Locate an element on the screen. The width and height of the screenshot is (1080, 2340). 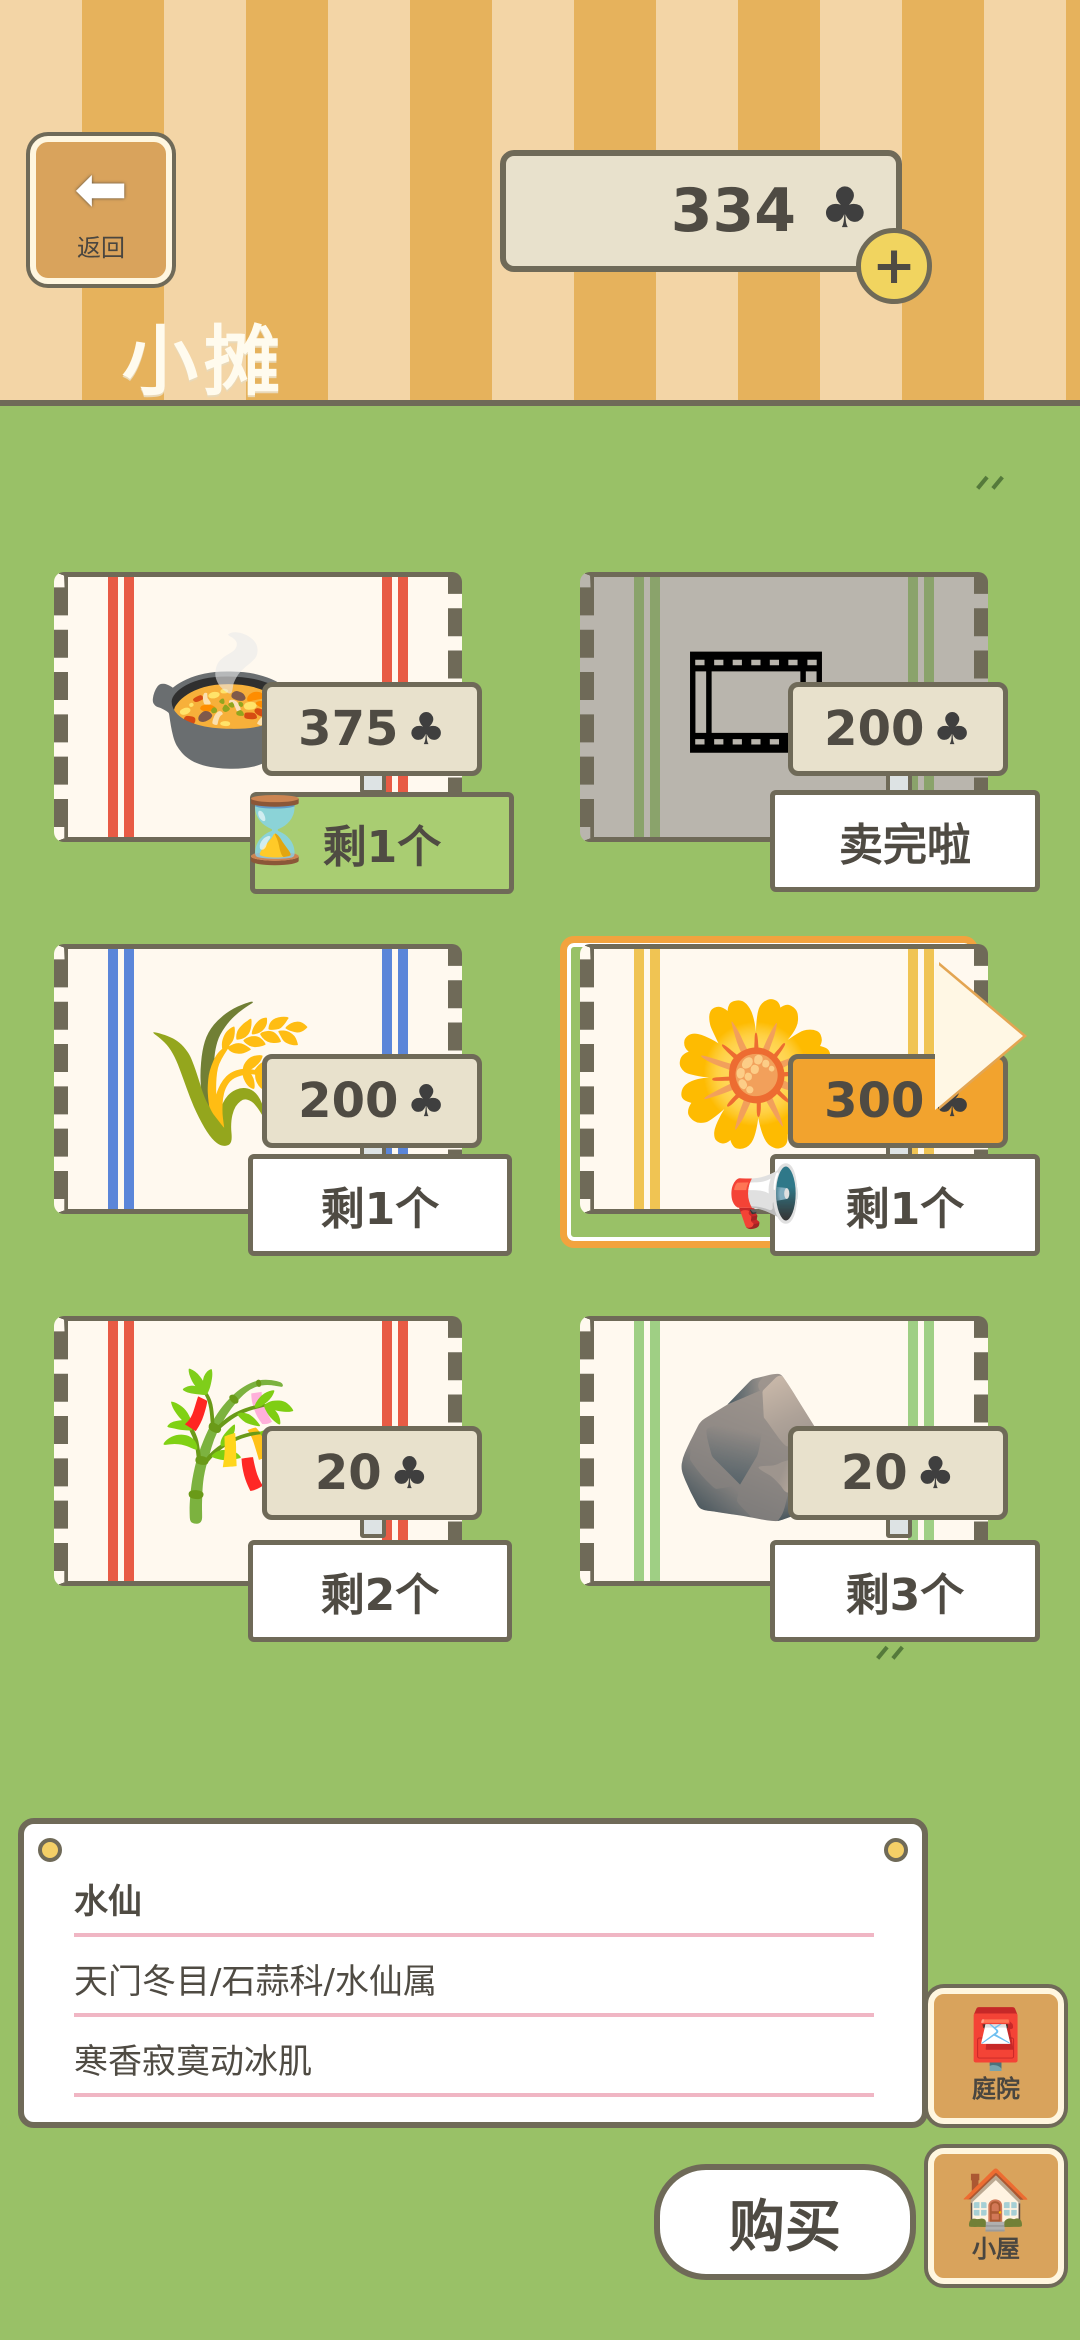
shop-item-ribbon: 🎞 200 ♣ 卖完啦 is located at coordinates (806, 737).